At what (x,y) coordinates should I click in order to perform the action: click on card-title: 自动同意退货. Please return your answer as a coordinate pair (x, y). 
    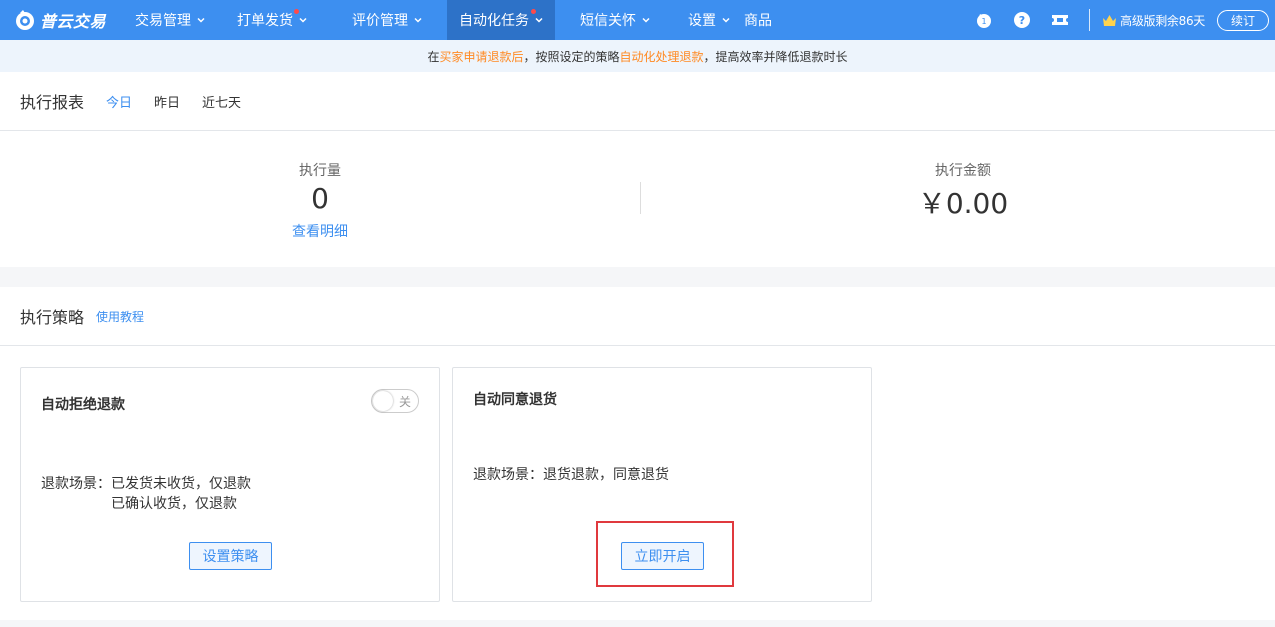
    Looking at the image, I should click on (515, 400).